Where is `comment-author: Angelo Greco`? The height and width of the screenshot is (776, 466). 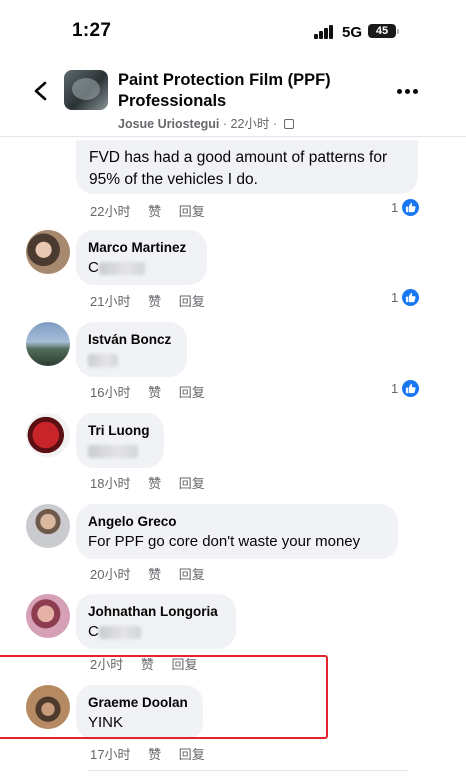 comment-author: Angelo Greco is located at coordinates (237, 522).